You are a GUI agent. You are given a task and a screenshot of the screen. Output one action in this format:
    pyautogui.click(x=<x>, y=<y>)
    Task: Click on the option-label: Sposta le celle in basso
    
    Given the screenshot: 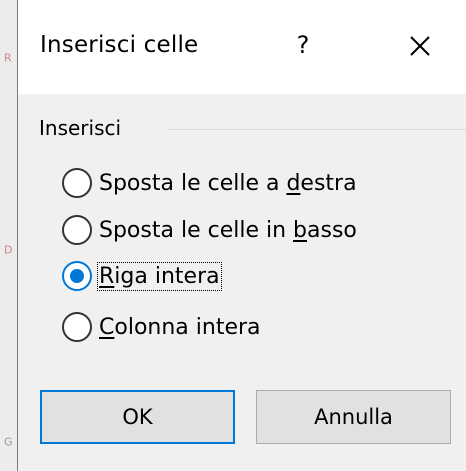 What is the action you would take?
    pyautogui.click(x=228, y=230)
    